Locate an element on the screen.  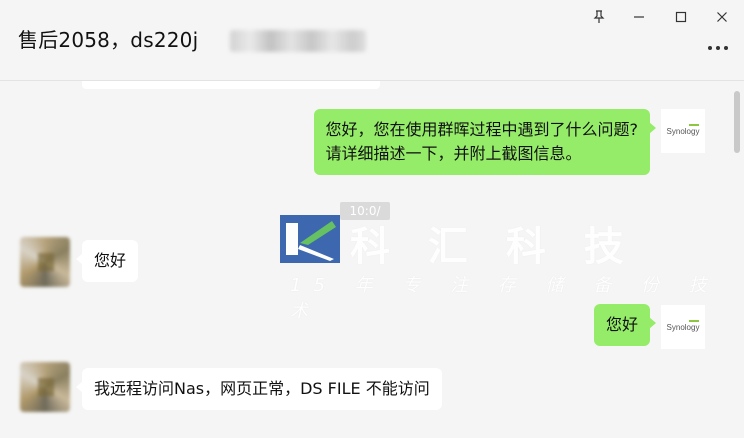
message-line: 您好，您在使用群晖过程中遇到了什么问题? is located at coordinates (482, 129).